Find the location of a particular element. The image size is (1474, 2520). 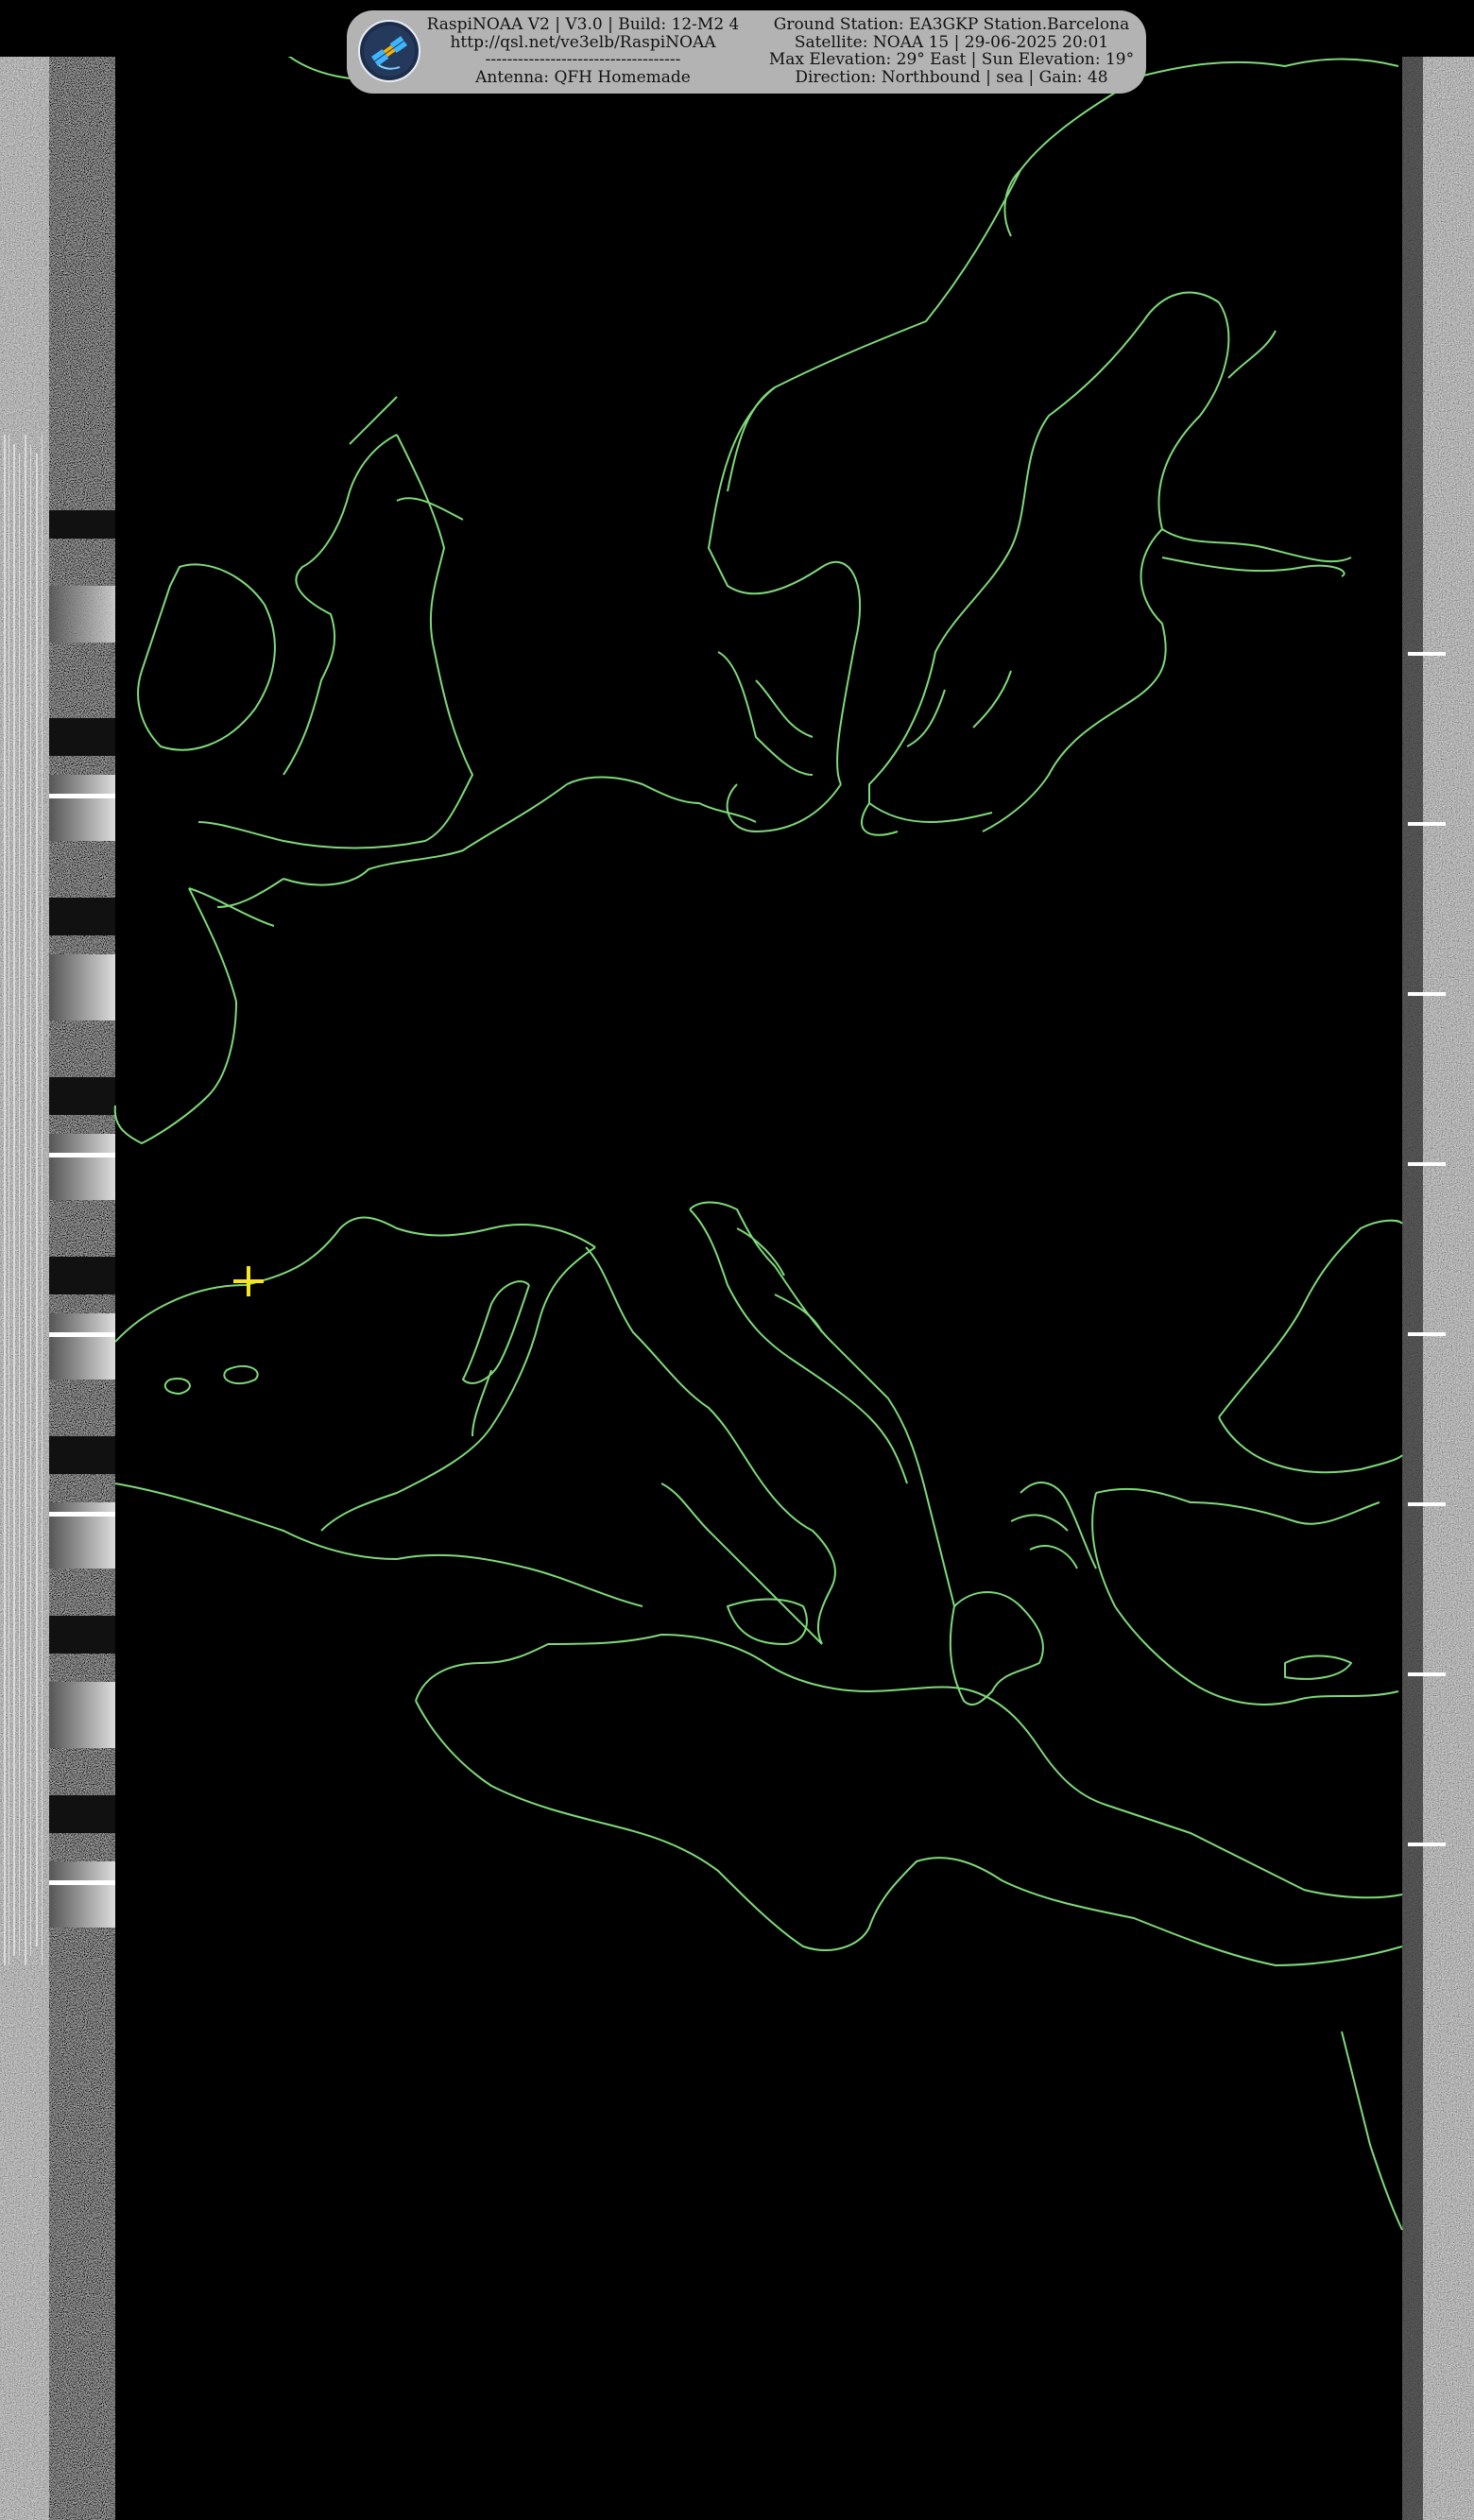

header-right-line-4: Direction: Northbound | sea | Gain: 48 is located at coordinates (951, 77).